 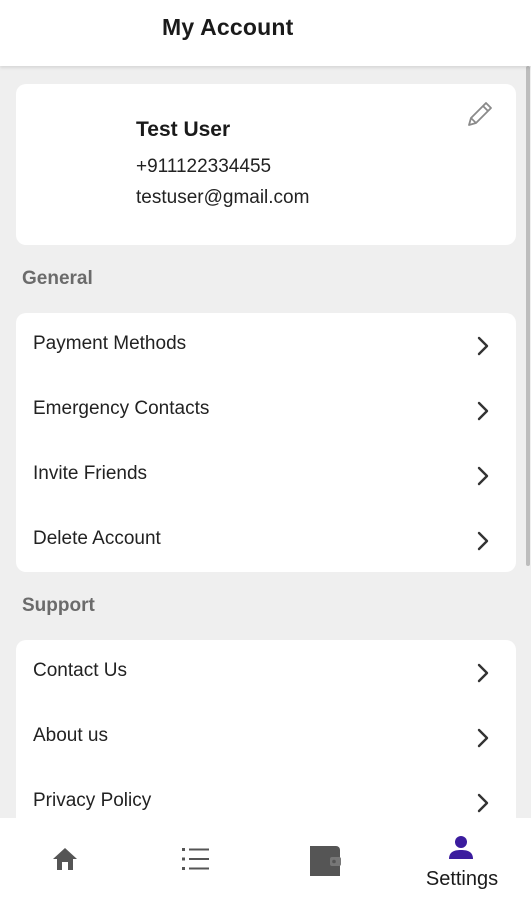 What do you see at coordinates (92, 800) in the screenshot?
I see `list-item-label: Privacy Policy` at bounding box center [92, 800].